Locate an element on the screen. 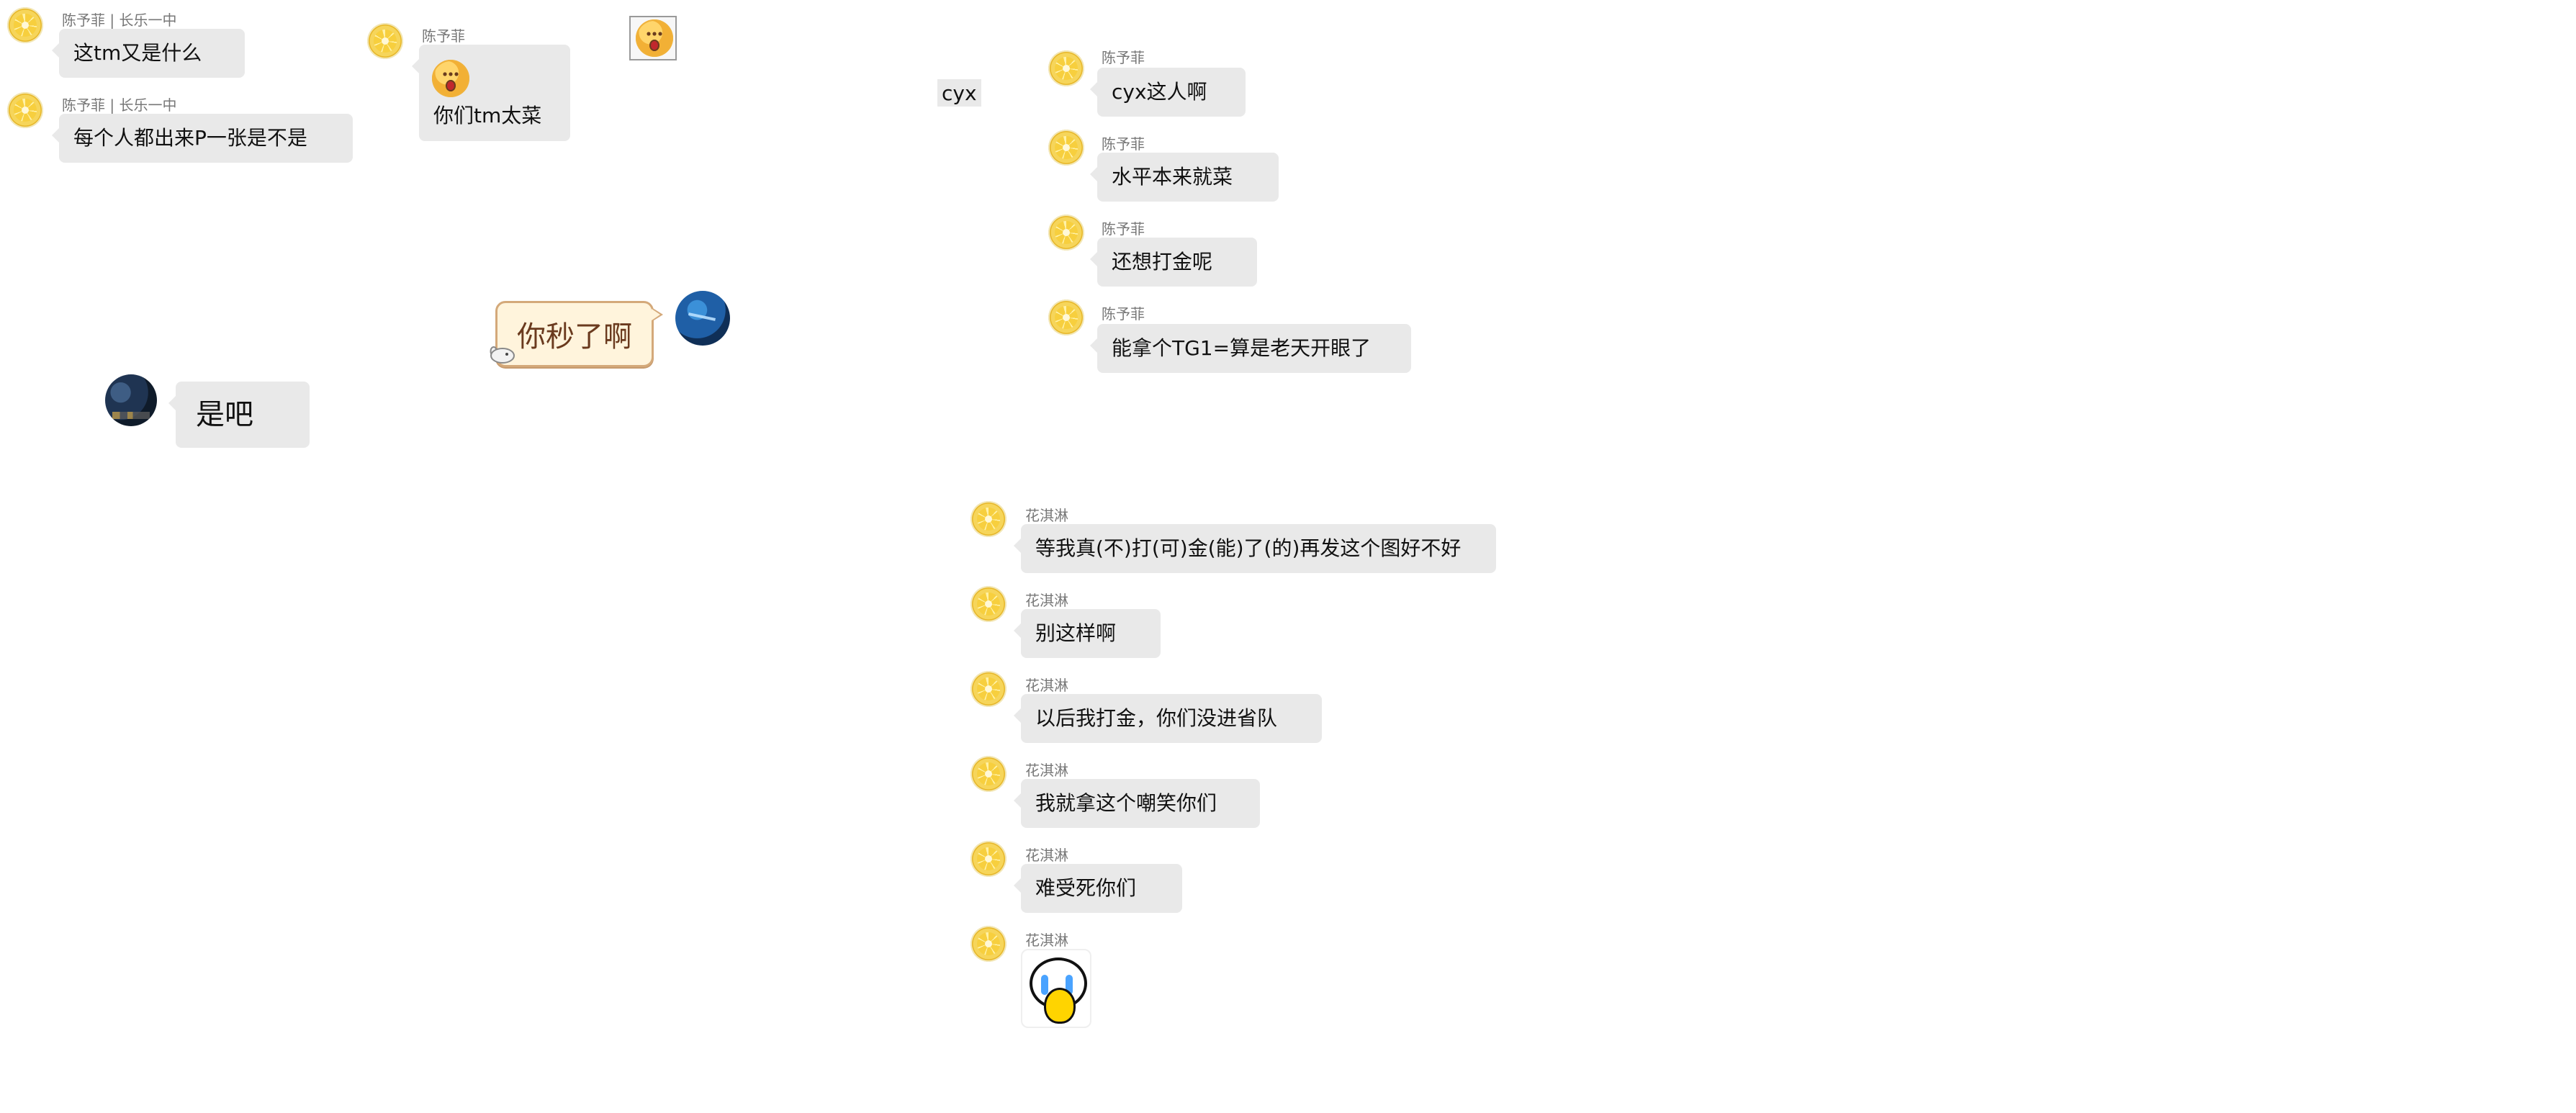 The image size is (2576, 1113). surprised-sticker is located at coordinates (653, 38).